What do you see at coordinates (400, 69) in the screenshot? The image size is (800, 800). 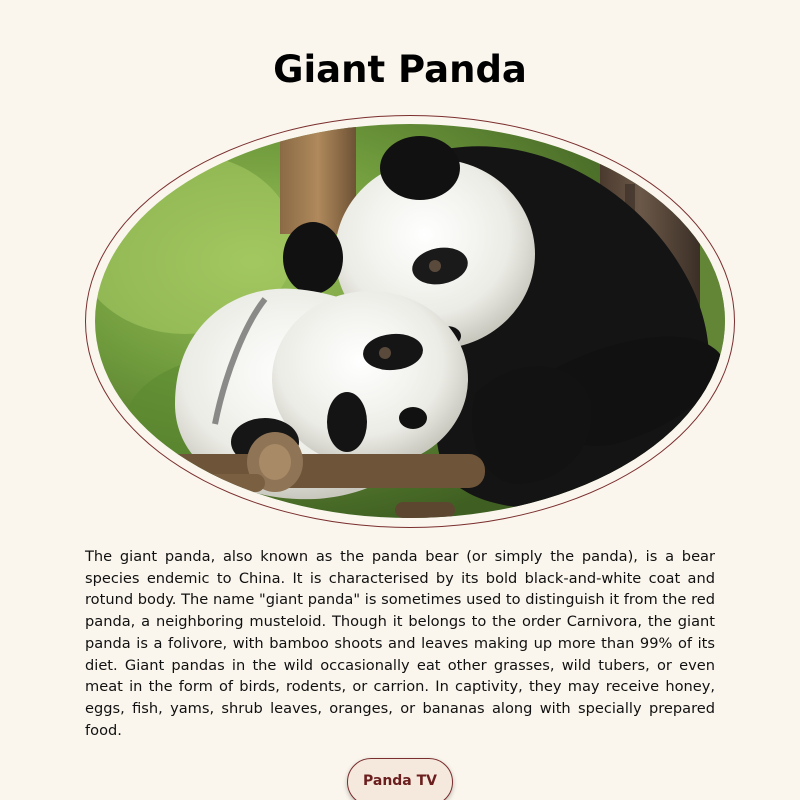 I see `page-title: Giant Panda` at bounding box center [400, 69].